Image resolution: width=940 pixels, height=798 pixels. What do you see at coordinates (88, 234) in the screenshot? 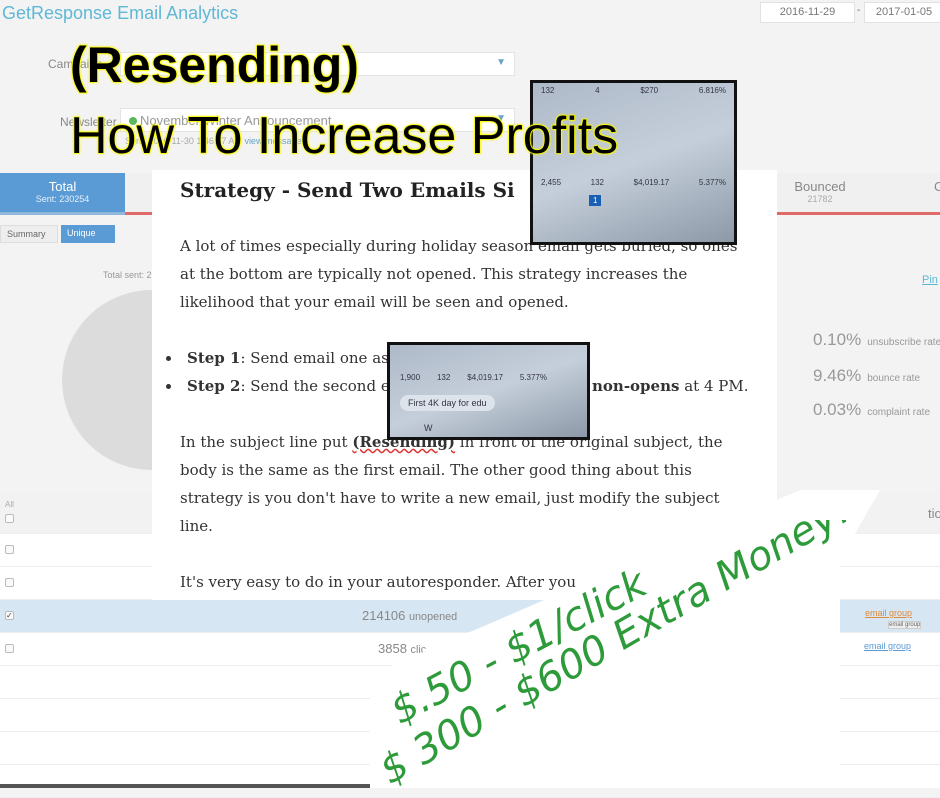
I see `unique-button: Unique` at bounding box center [88, 234].